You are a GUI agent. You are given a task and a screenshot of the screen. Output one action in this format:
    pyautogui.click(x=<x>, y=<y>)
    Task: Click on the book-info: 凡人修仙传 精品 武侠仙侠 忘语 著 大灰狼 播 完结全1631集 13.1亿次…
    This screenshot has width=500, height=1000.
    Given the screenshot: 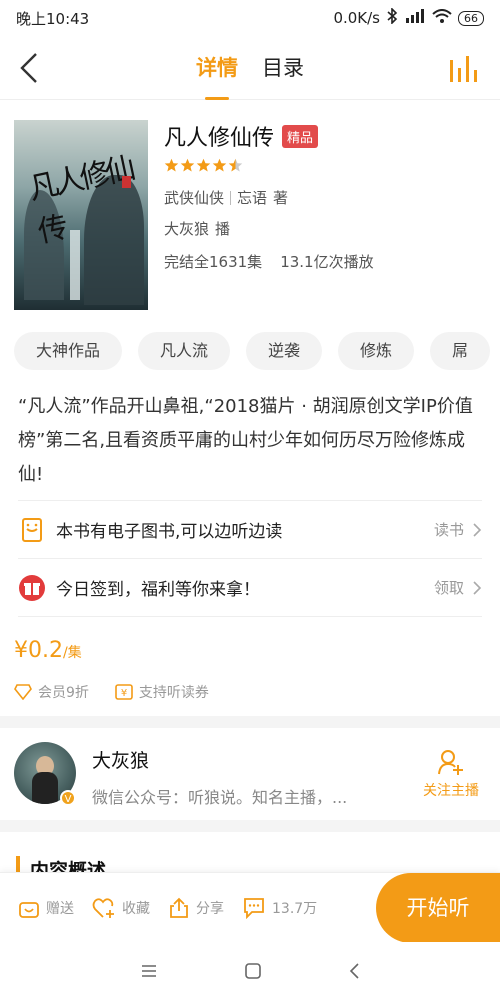 What is the action you would take?
    pyautogui.click(x=324, y=196)
    